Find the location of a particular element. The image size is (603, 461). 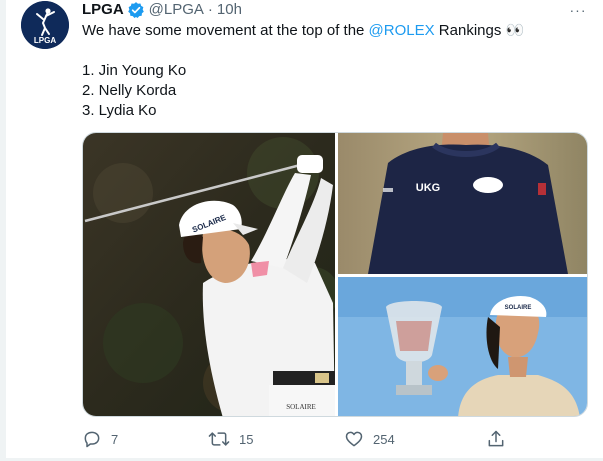

belt-brand-text: SOLAIRE is located at coordinates (301, 407).